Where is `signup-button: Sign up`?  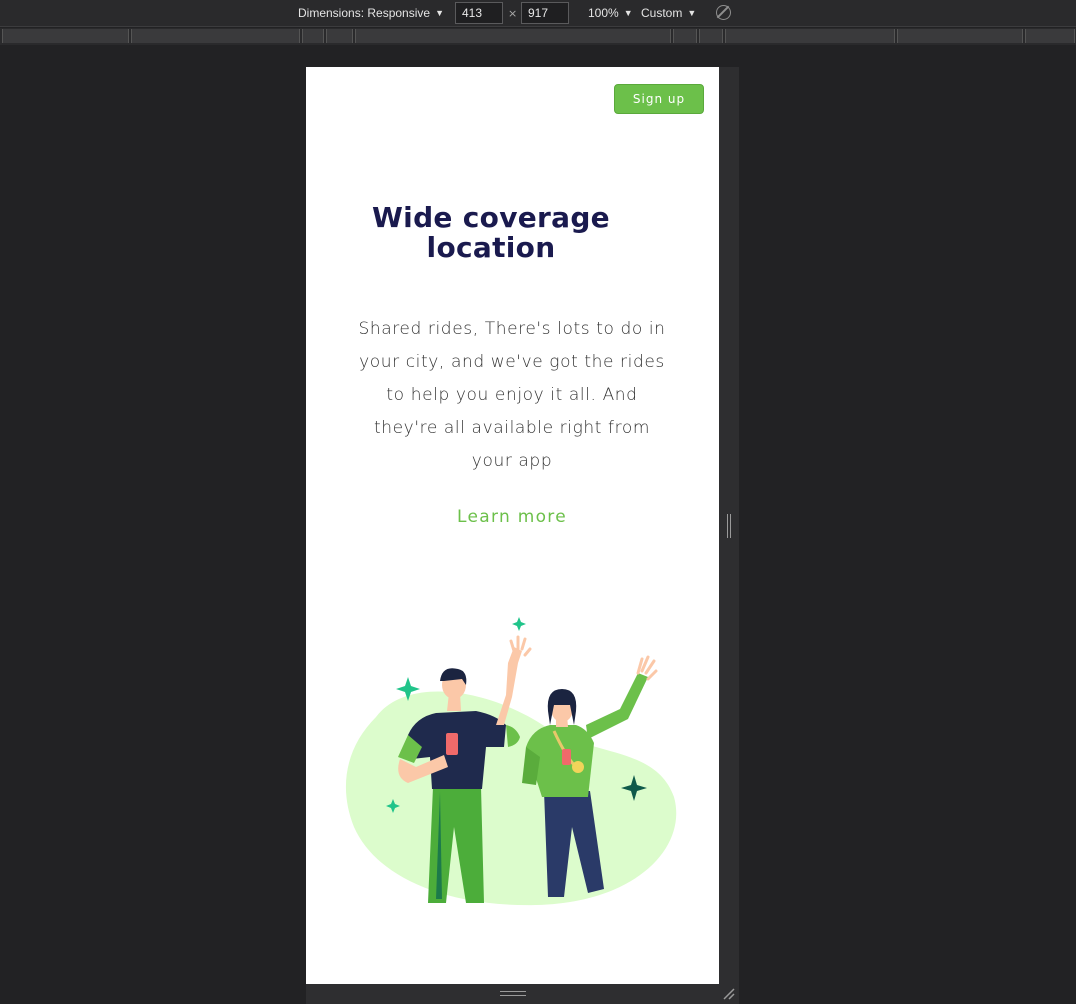 signup-button: Sign up is located at coordinates (659, 99).